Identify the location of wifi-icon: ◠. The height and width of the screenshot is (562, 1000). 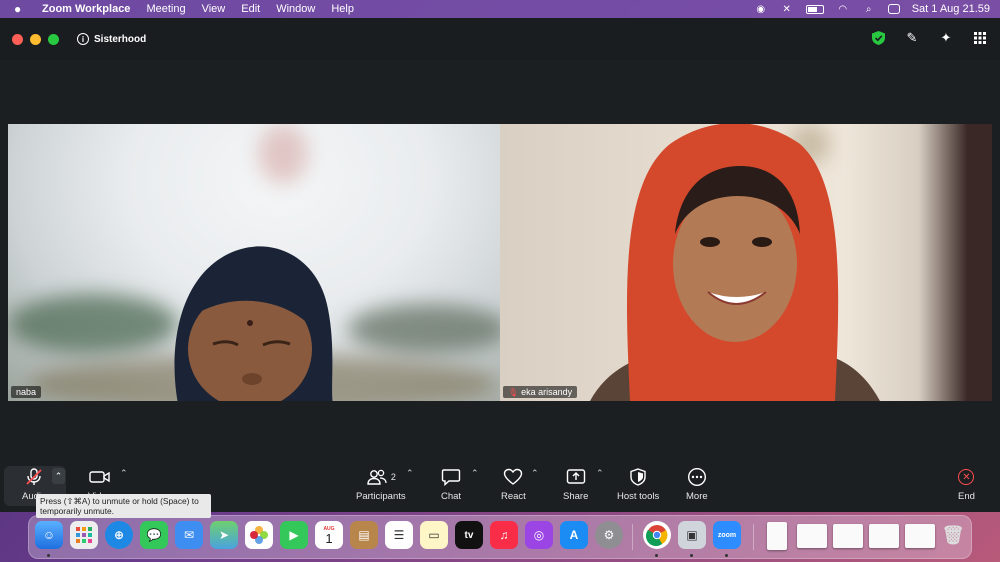
(843, 9).